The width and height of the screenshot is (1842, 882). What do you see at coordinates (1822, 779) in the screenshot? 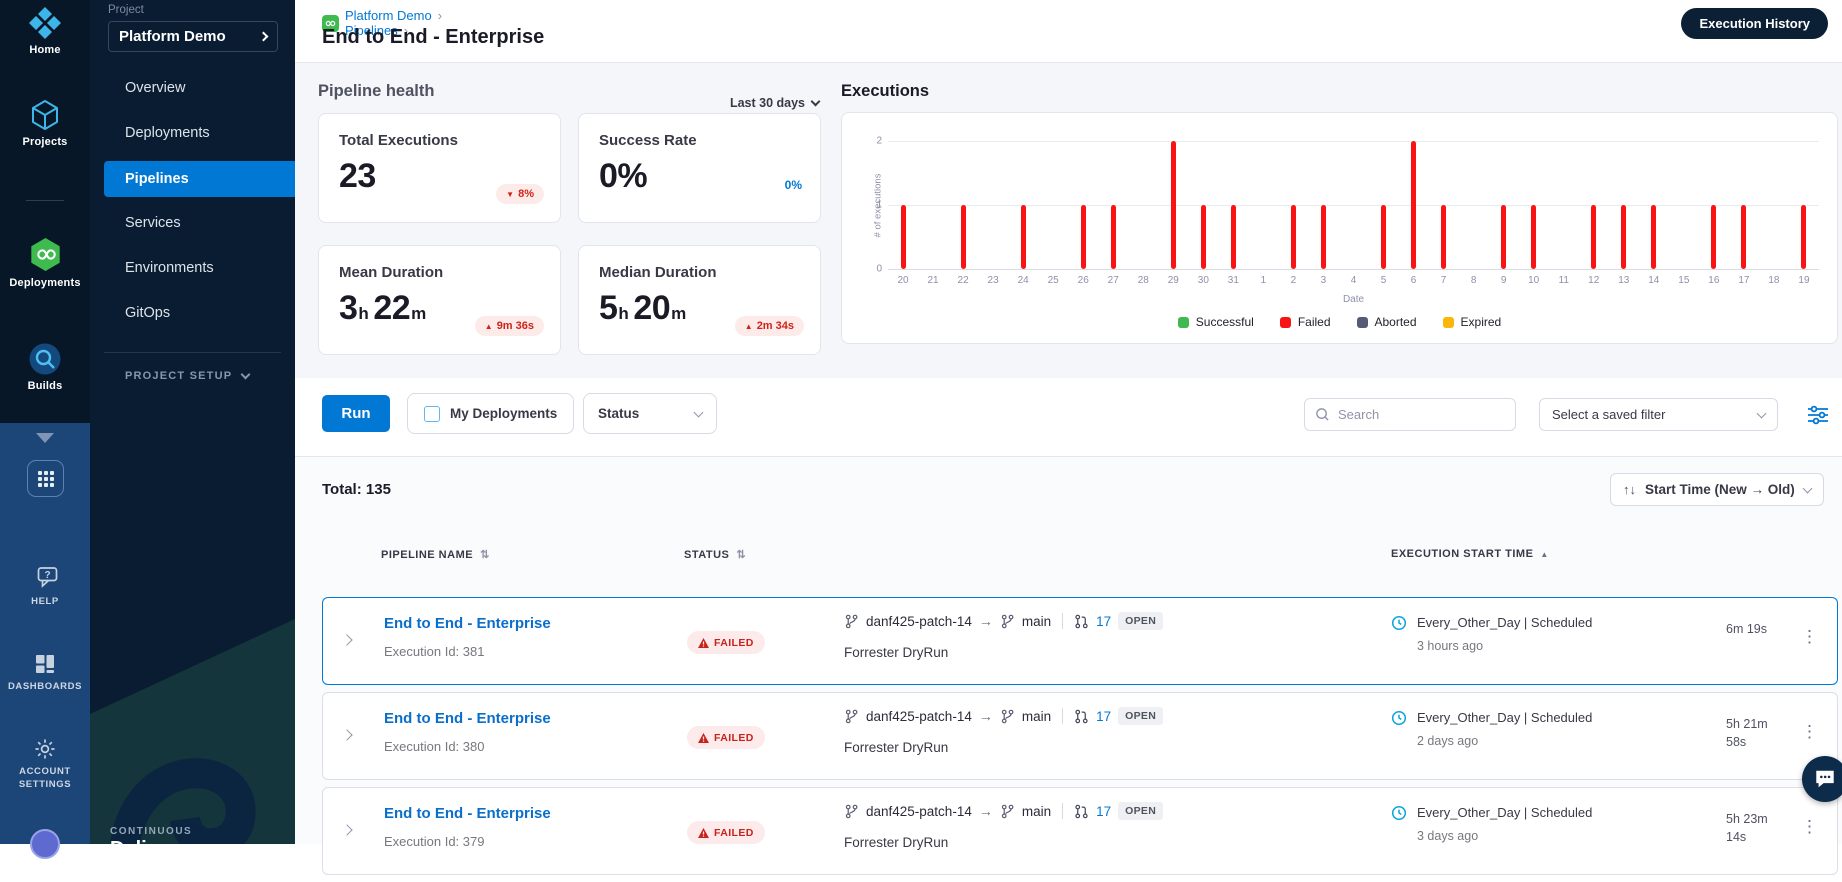
I see `help-chat-fab` at bounding box center [1822, 779].